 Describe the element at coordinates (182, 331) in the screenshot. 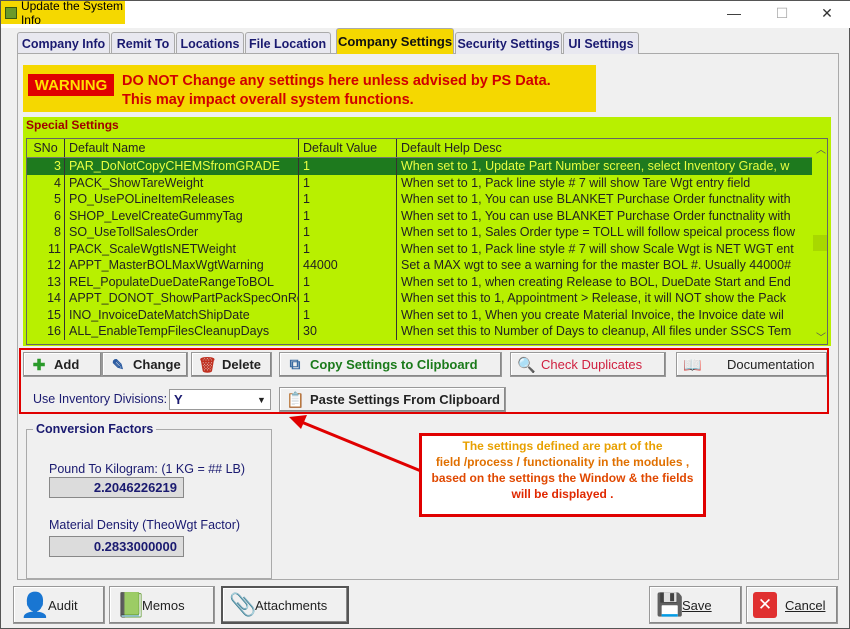

I see `cell-name: ALL_EnableTempFilesCleanupDays` at that location.